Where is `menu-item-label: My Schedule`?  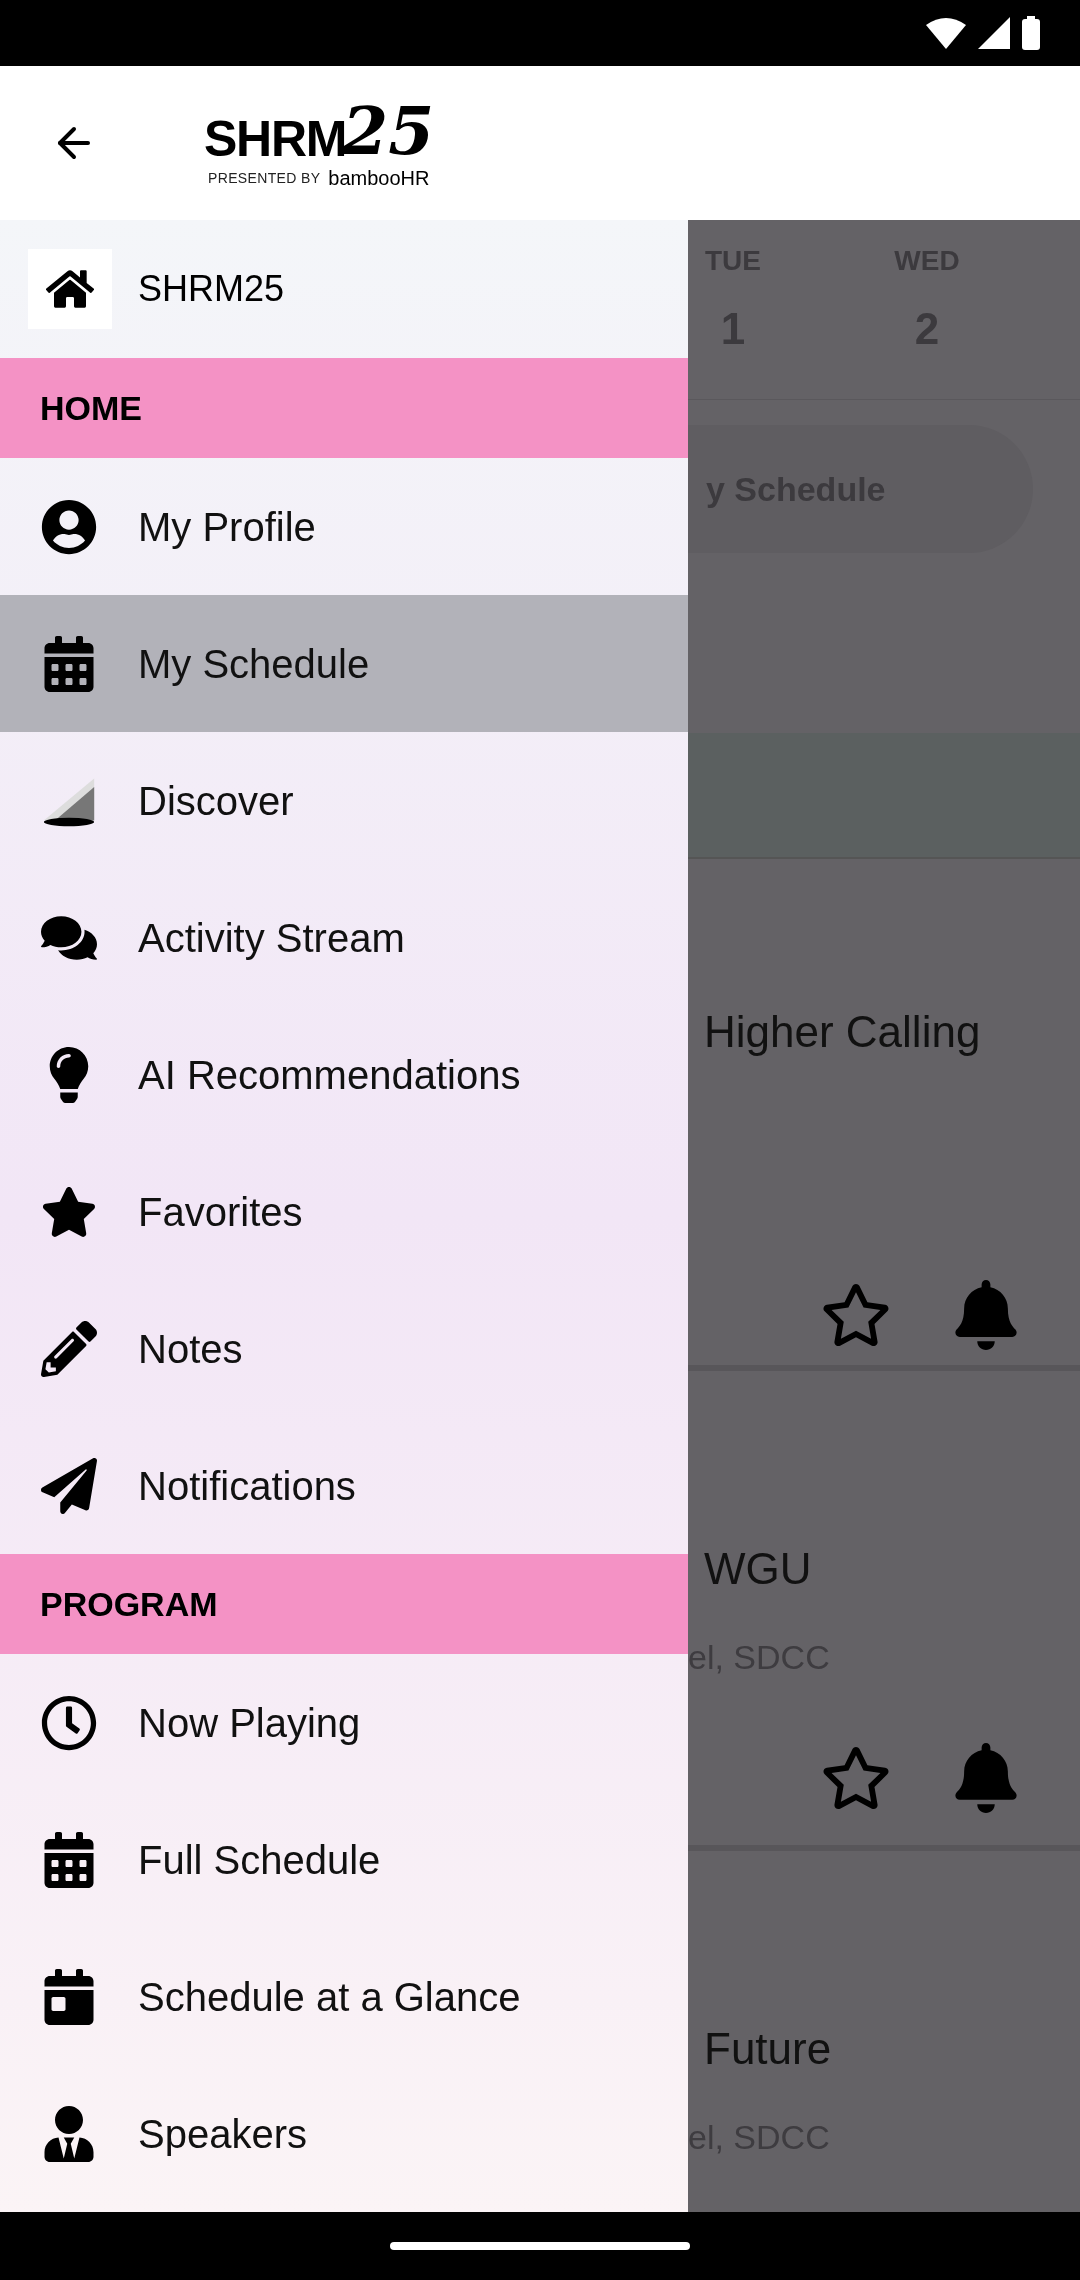 menu-item-label: My Schedule is located at coordinates (254, 664).